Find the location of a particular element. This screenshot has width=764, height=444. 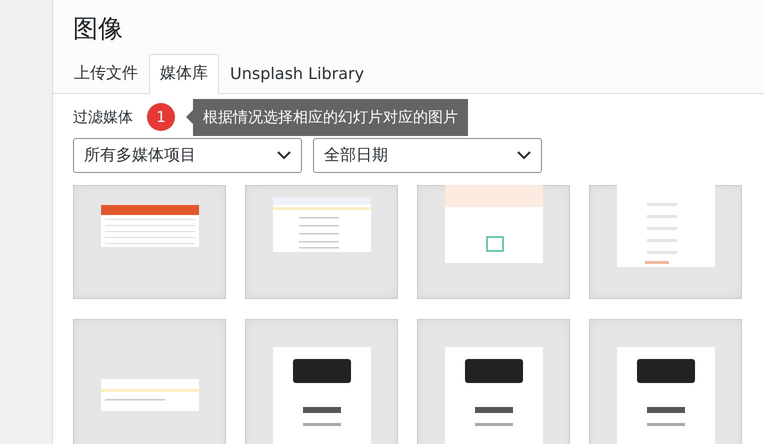

tab: Unsplash Library is located at coordinates (297, 74).